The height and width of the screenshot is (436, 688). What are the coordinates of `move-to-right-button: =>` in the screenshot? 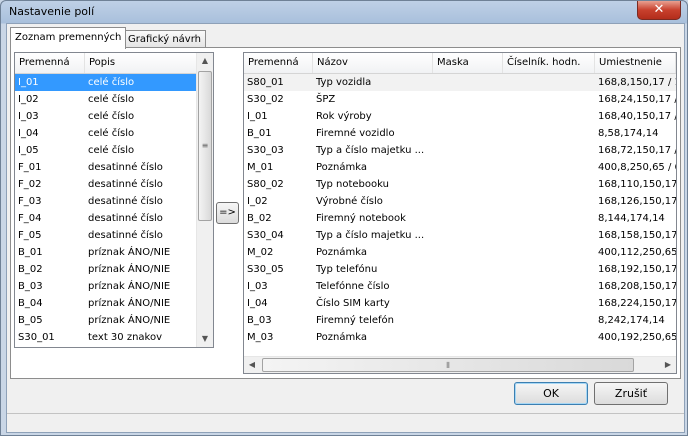 It's located at (227, 213).